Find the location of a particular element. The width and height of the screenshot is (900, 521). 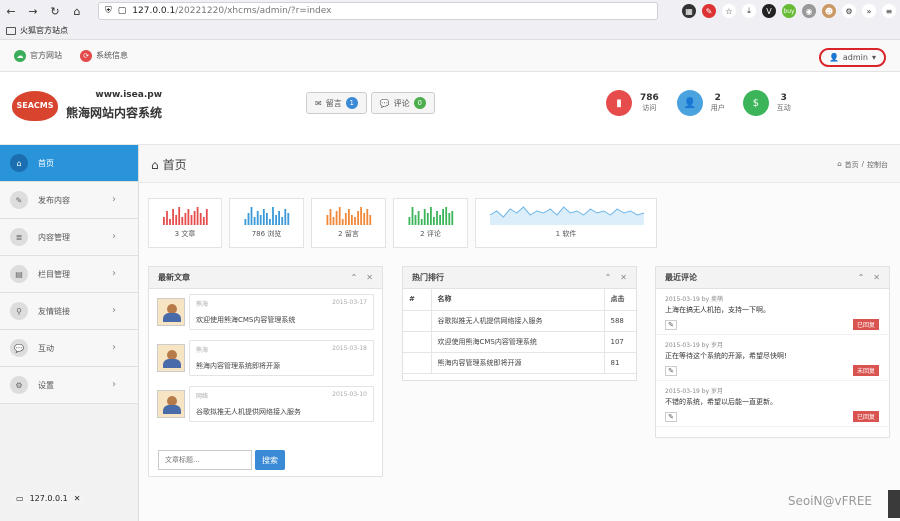

sidebar-item-links: ⚲ 友情链接 › is located at coordinates (69, 311).